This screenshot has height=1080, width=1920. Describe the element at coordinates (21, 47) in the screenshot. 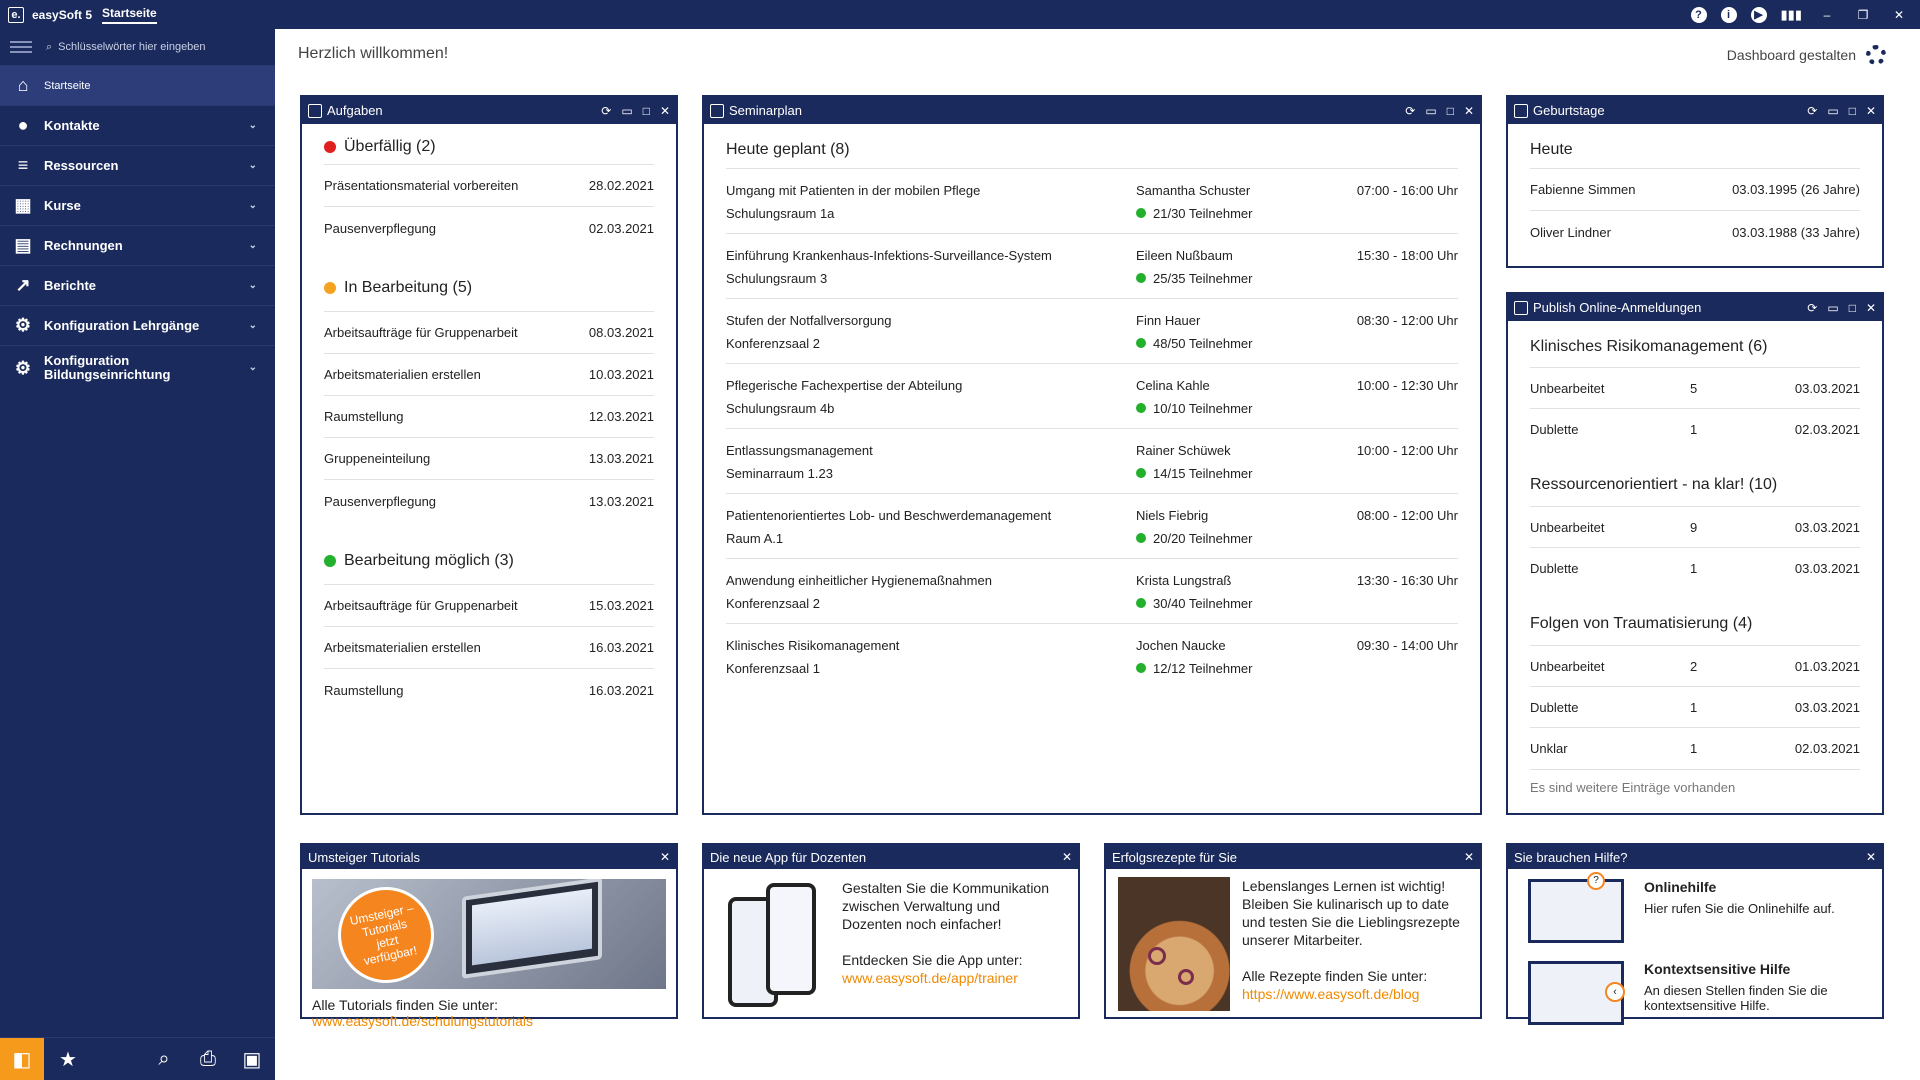

I see `menu-icon` at that location.